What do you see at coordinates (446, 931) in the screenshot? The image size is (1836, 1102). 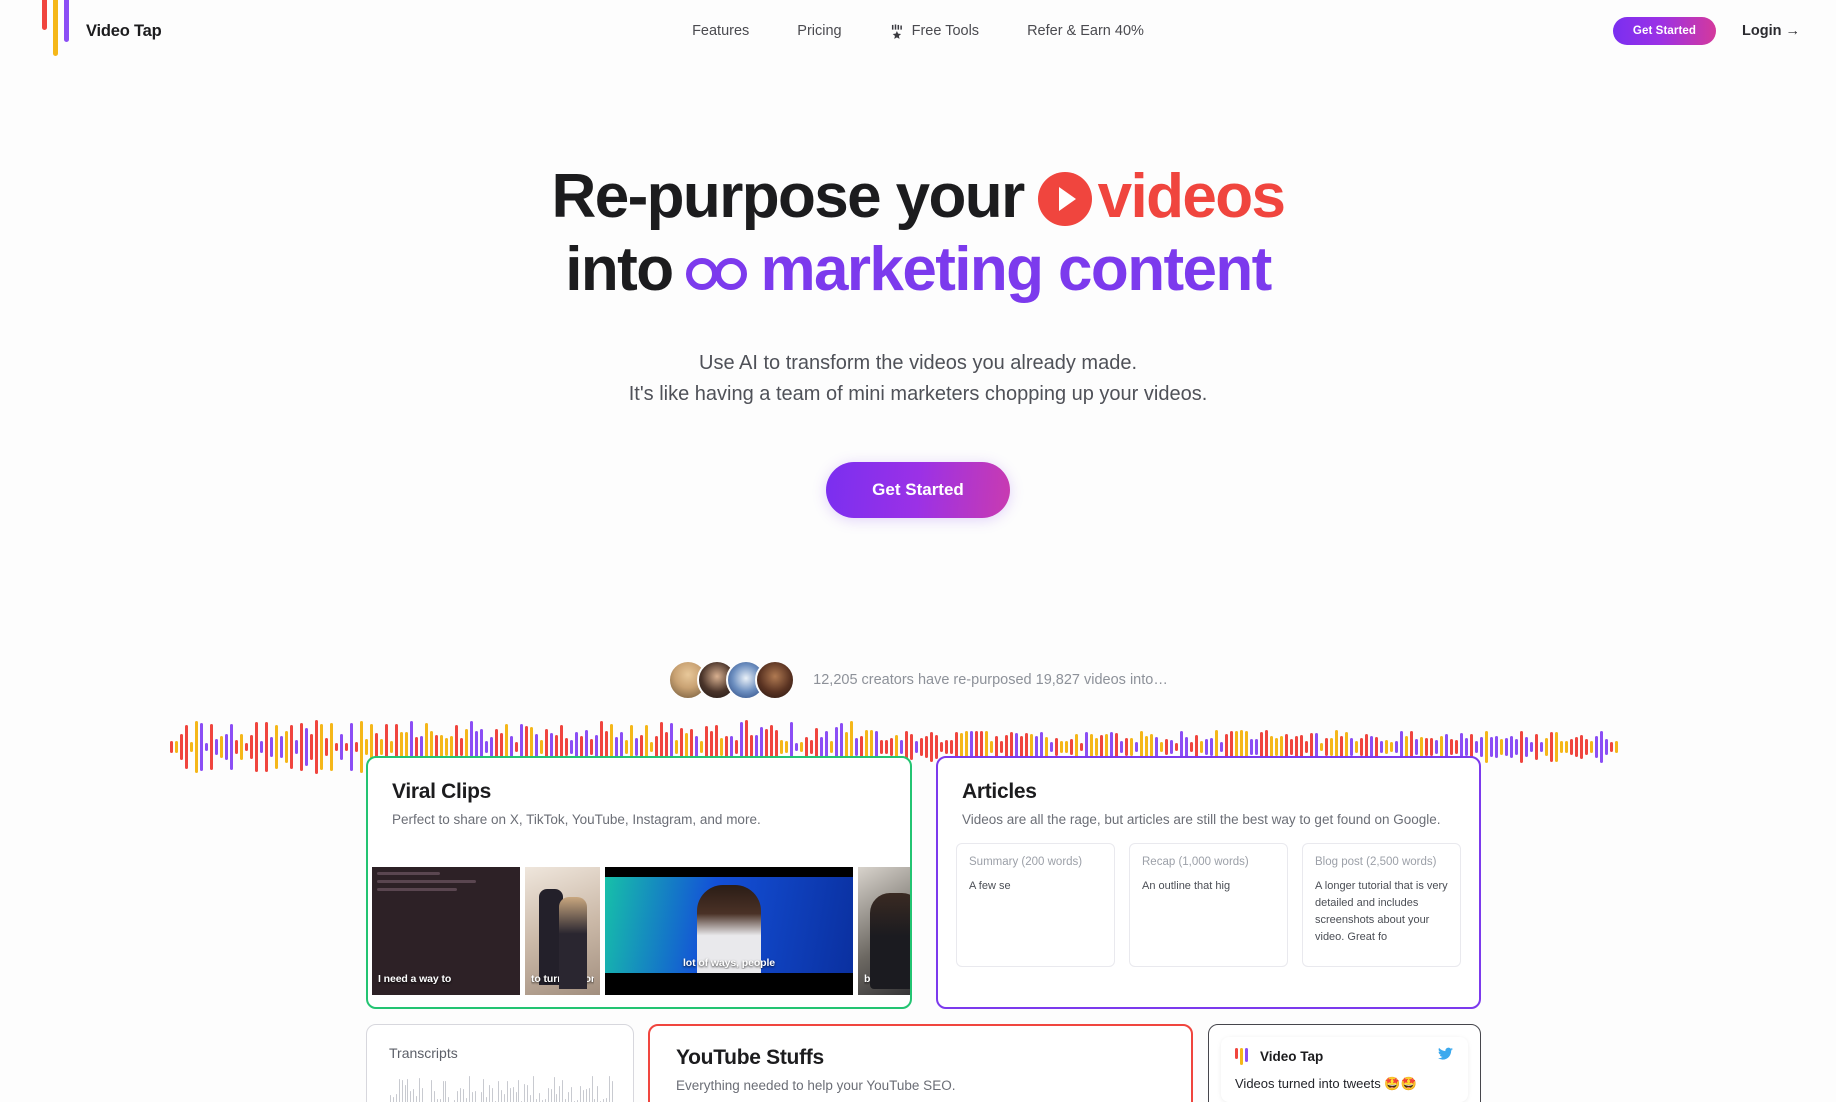 I see `clip-thumbnail: I need a way to` at bounding box center [446, 931].